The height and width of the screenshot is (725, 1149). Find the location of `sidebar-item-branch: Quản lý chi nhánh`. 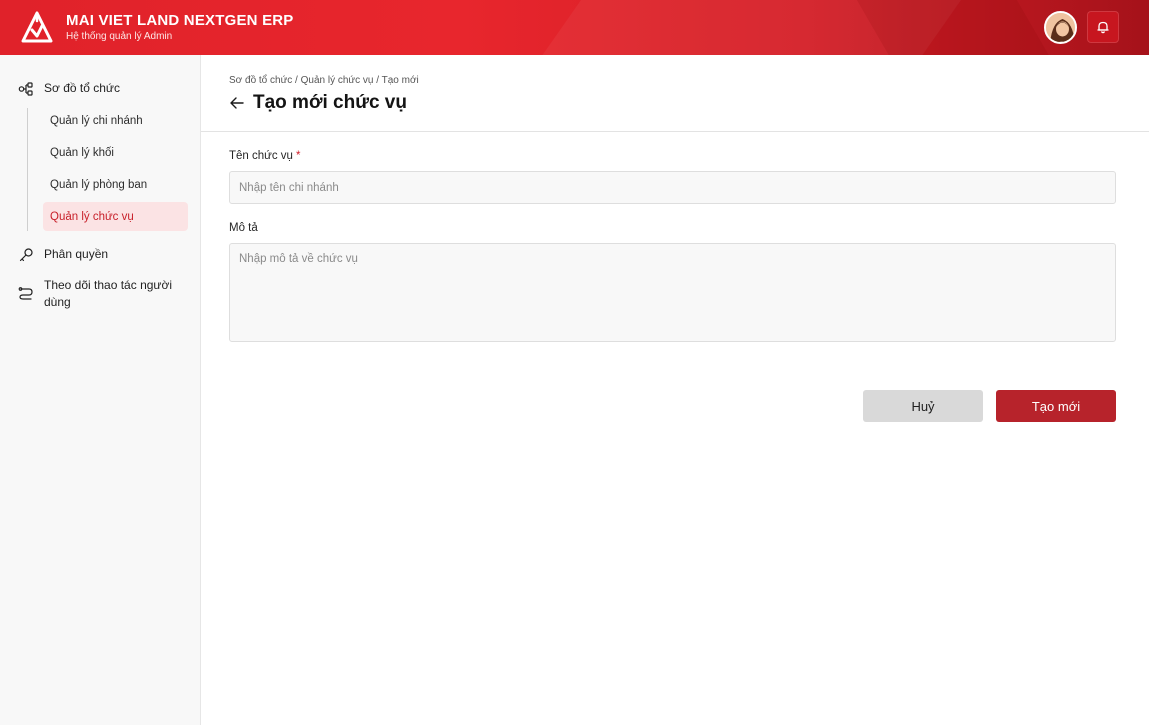

sidebar-item-branch: Quản lý chi nhánh is located at coordinates (115, 120).